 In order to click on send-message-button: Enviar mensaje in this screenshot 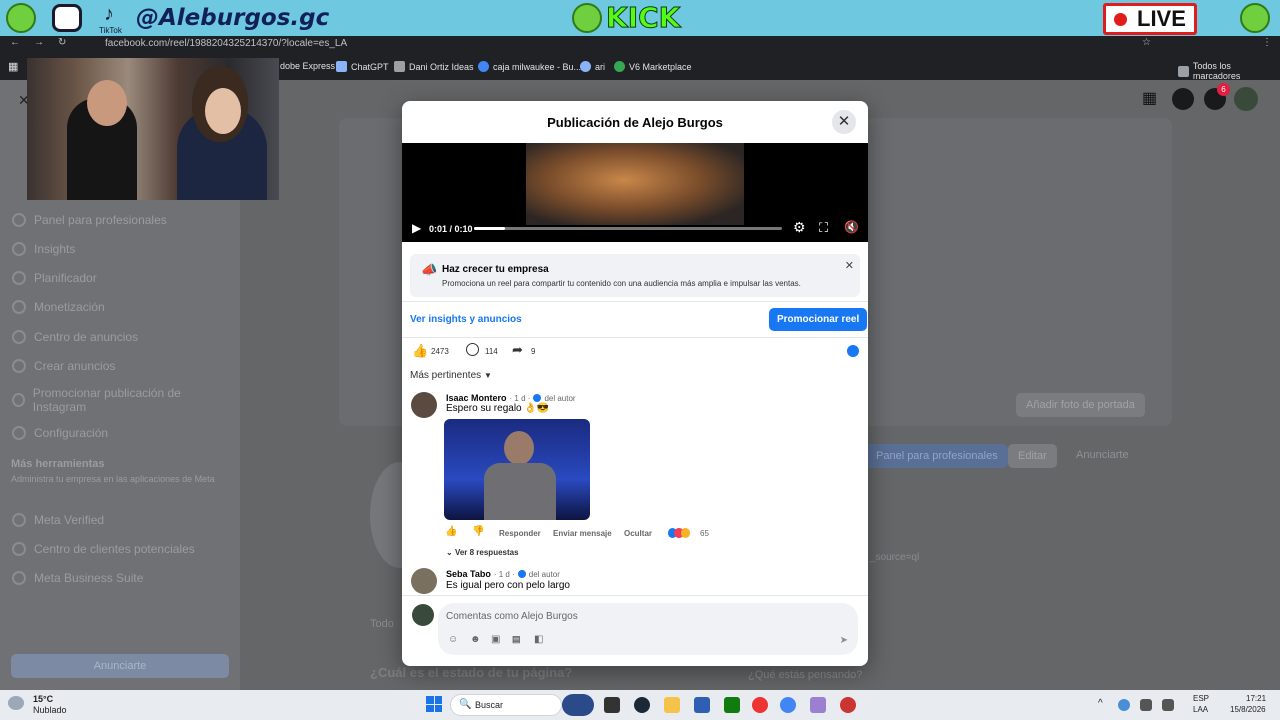, I will do `click(582, 533)`.